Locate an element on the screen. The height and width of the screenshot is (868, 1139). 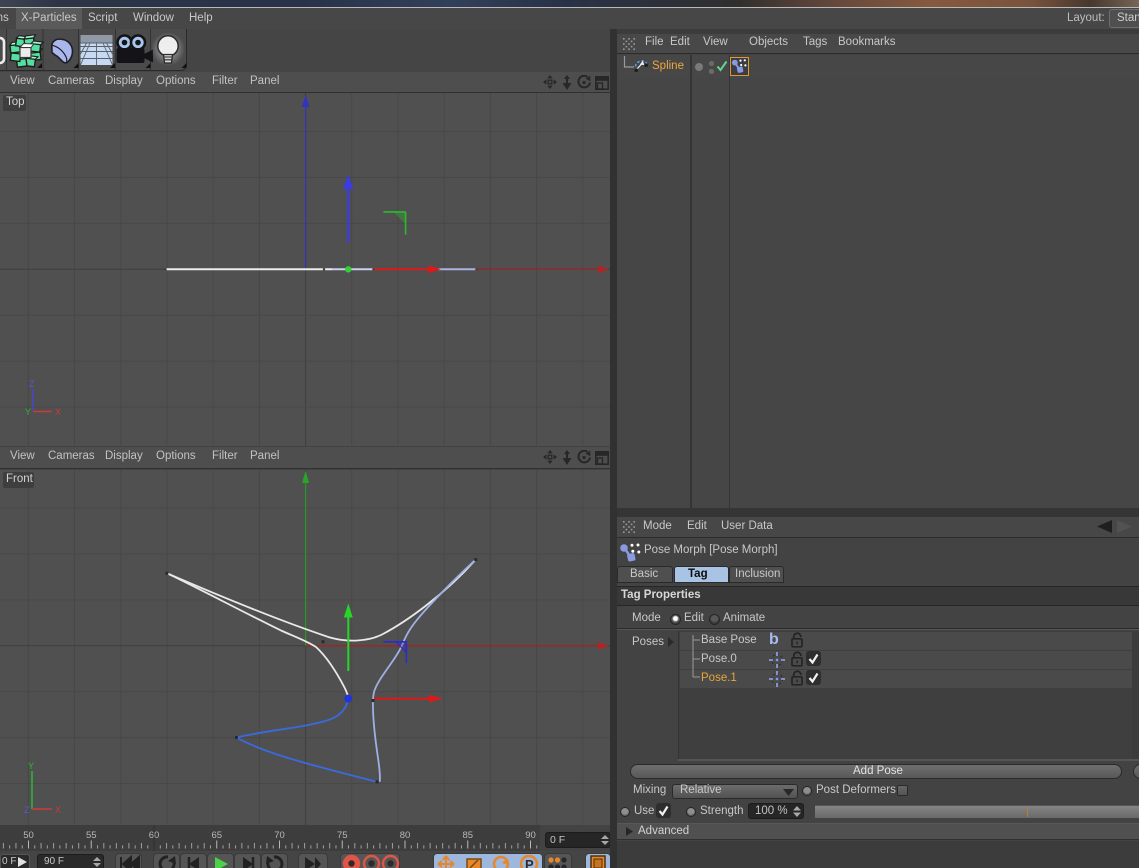
svg-text: P is located at coordinates (529, 862).